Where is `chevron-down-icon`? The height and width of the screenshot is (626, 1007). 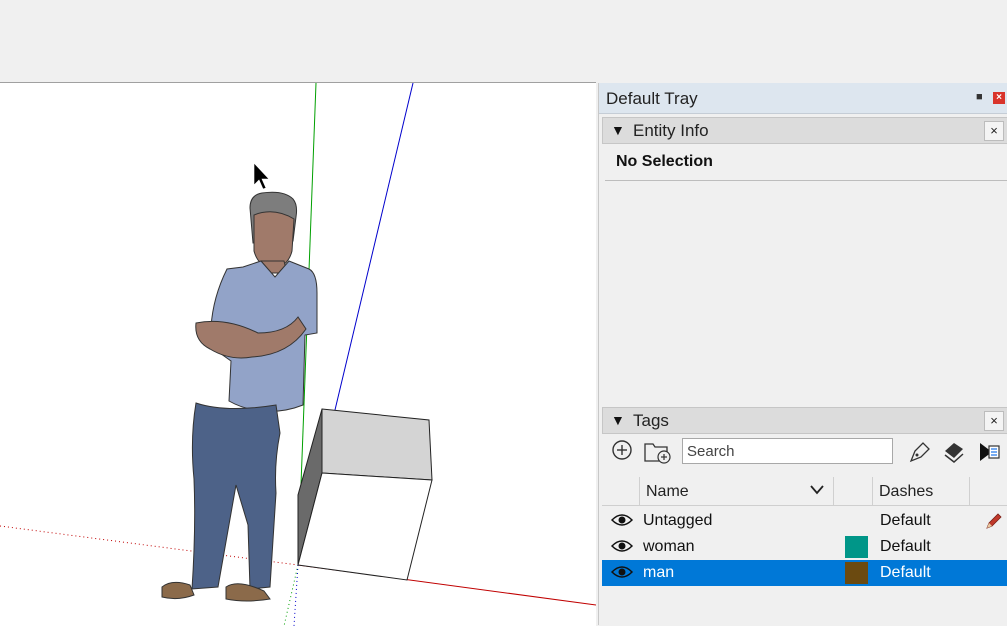
chevron-down-icon is located at coordinates (817, 492).